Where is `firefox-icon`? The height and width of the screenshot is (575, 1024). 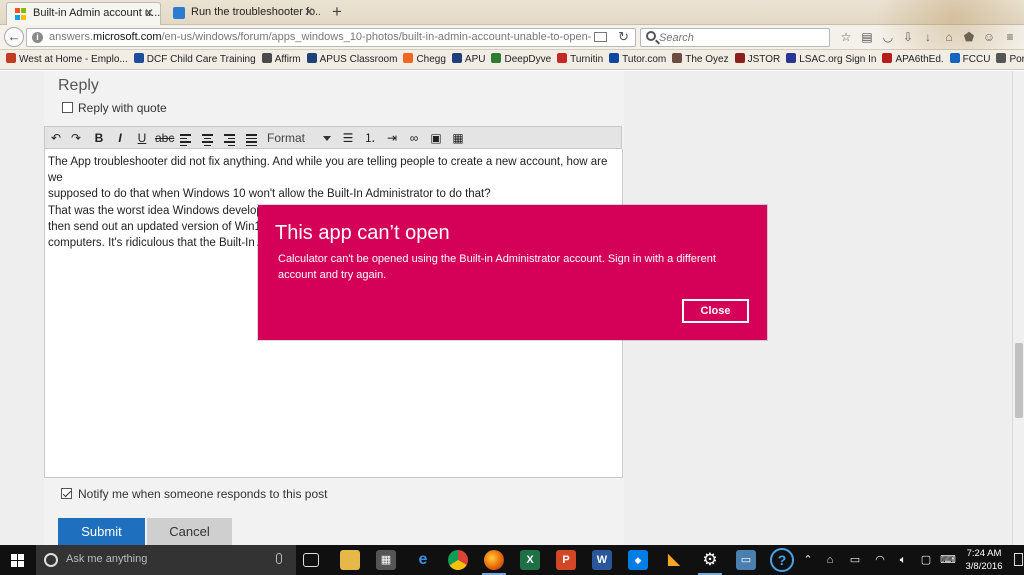
firefox-icon is located at coordinates (494, 562).